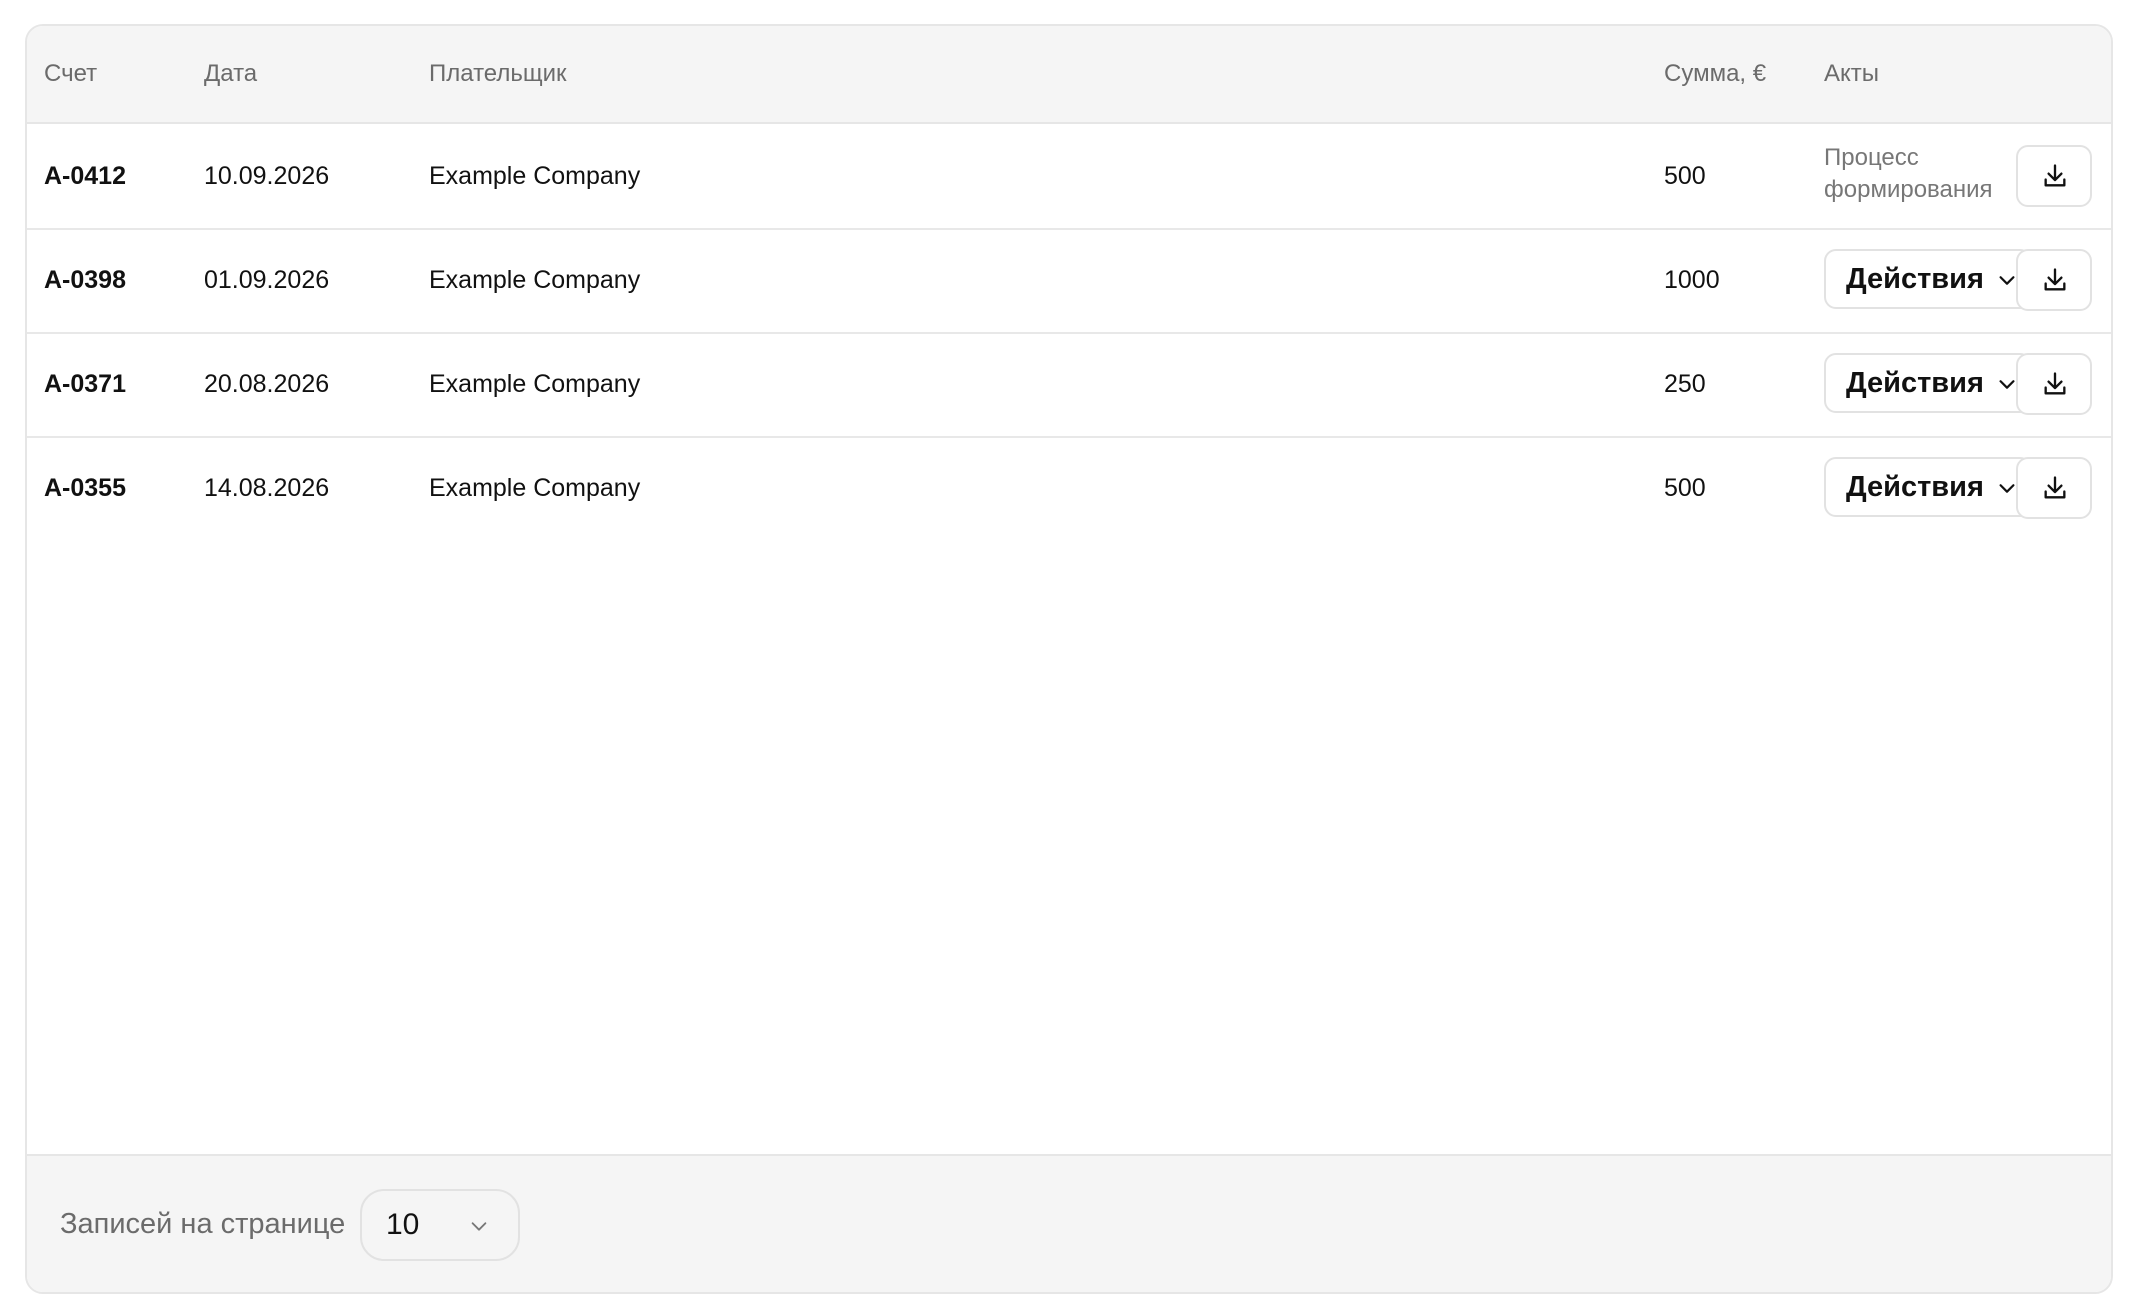  I want to click on invoice-number: A-0355, so click(85, 488).